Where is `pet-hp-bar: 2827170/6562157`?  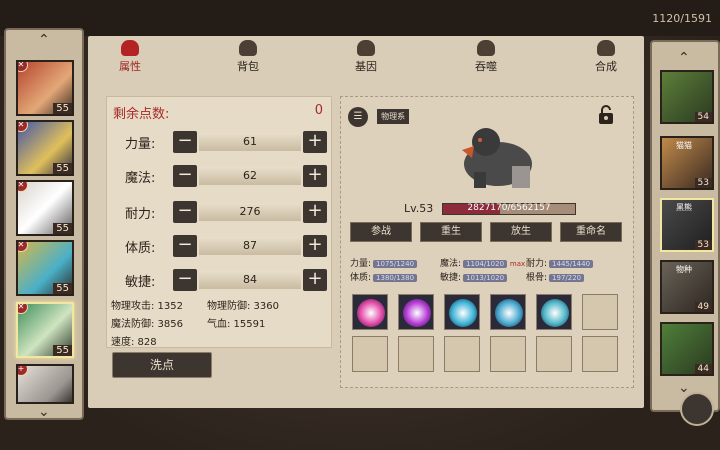 pet-hp-bar: 2827170/6562157 is located at coordinates (509, 209).